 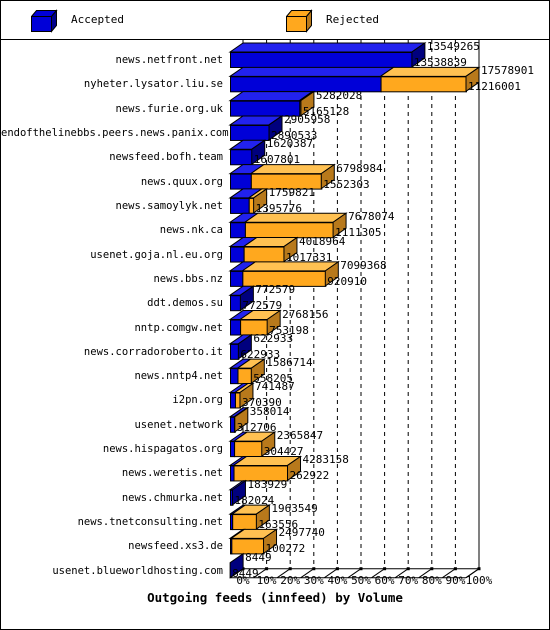 What do you see at coordinates (178, 327) in the screenshot?
I see `category-label: nntp.comgw.net` at bounding box center [178, 327].